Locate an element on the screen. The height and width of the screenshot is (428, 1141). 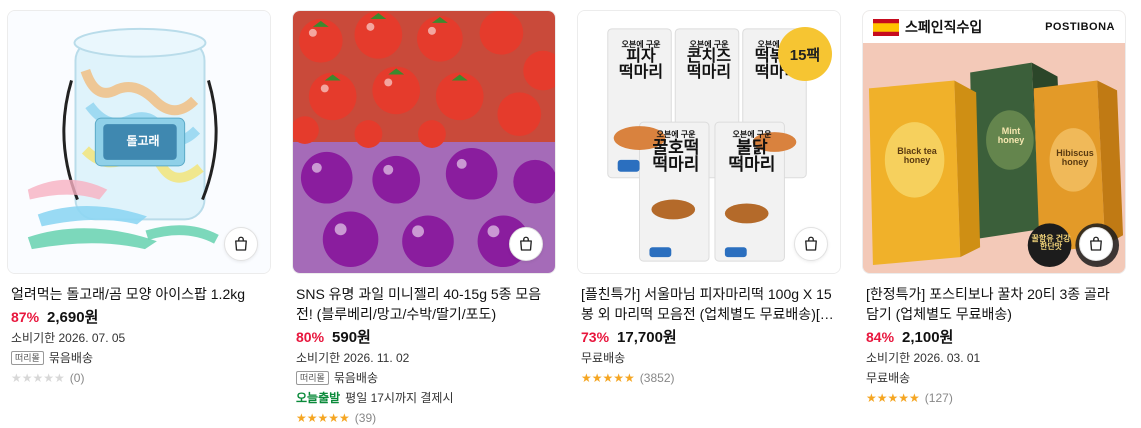
price: 2,100원 is located at coordinates (928, 337).